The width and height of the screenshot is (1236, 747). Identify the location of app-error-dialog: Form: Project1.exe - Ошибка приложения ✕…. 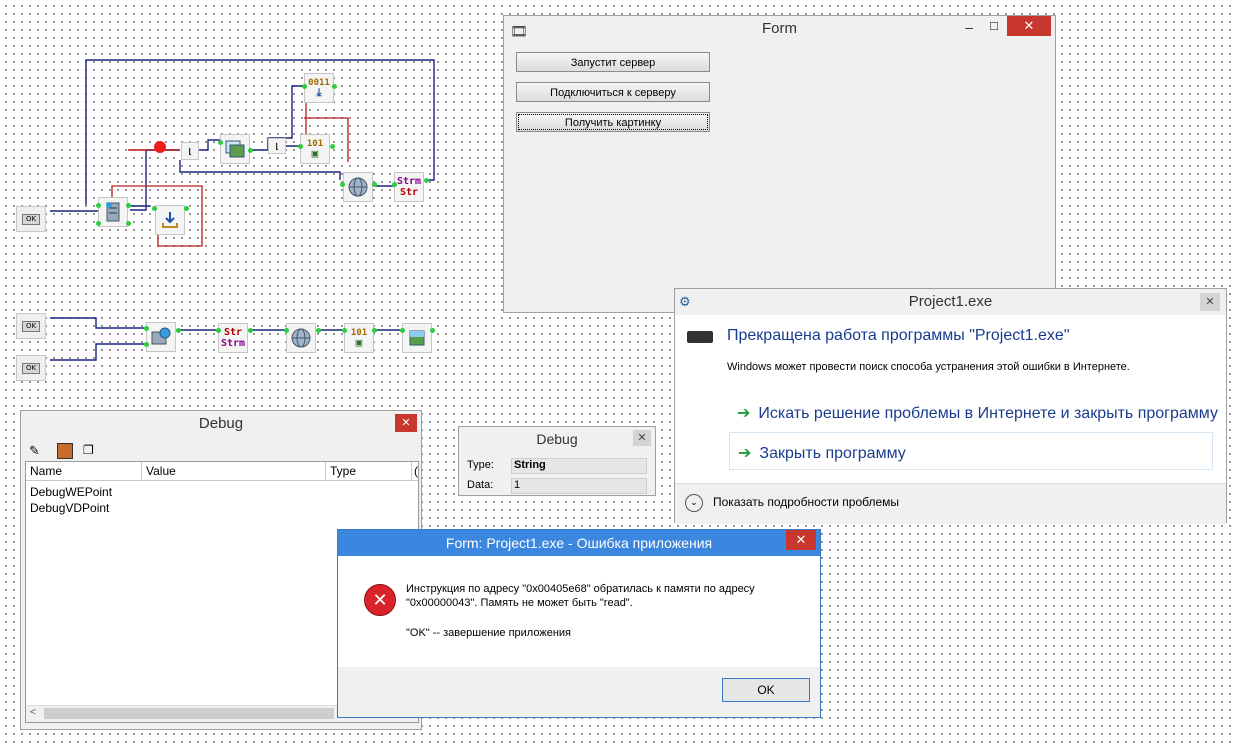
(579, 623).